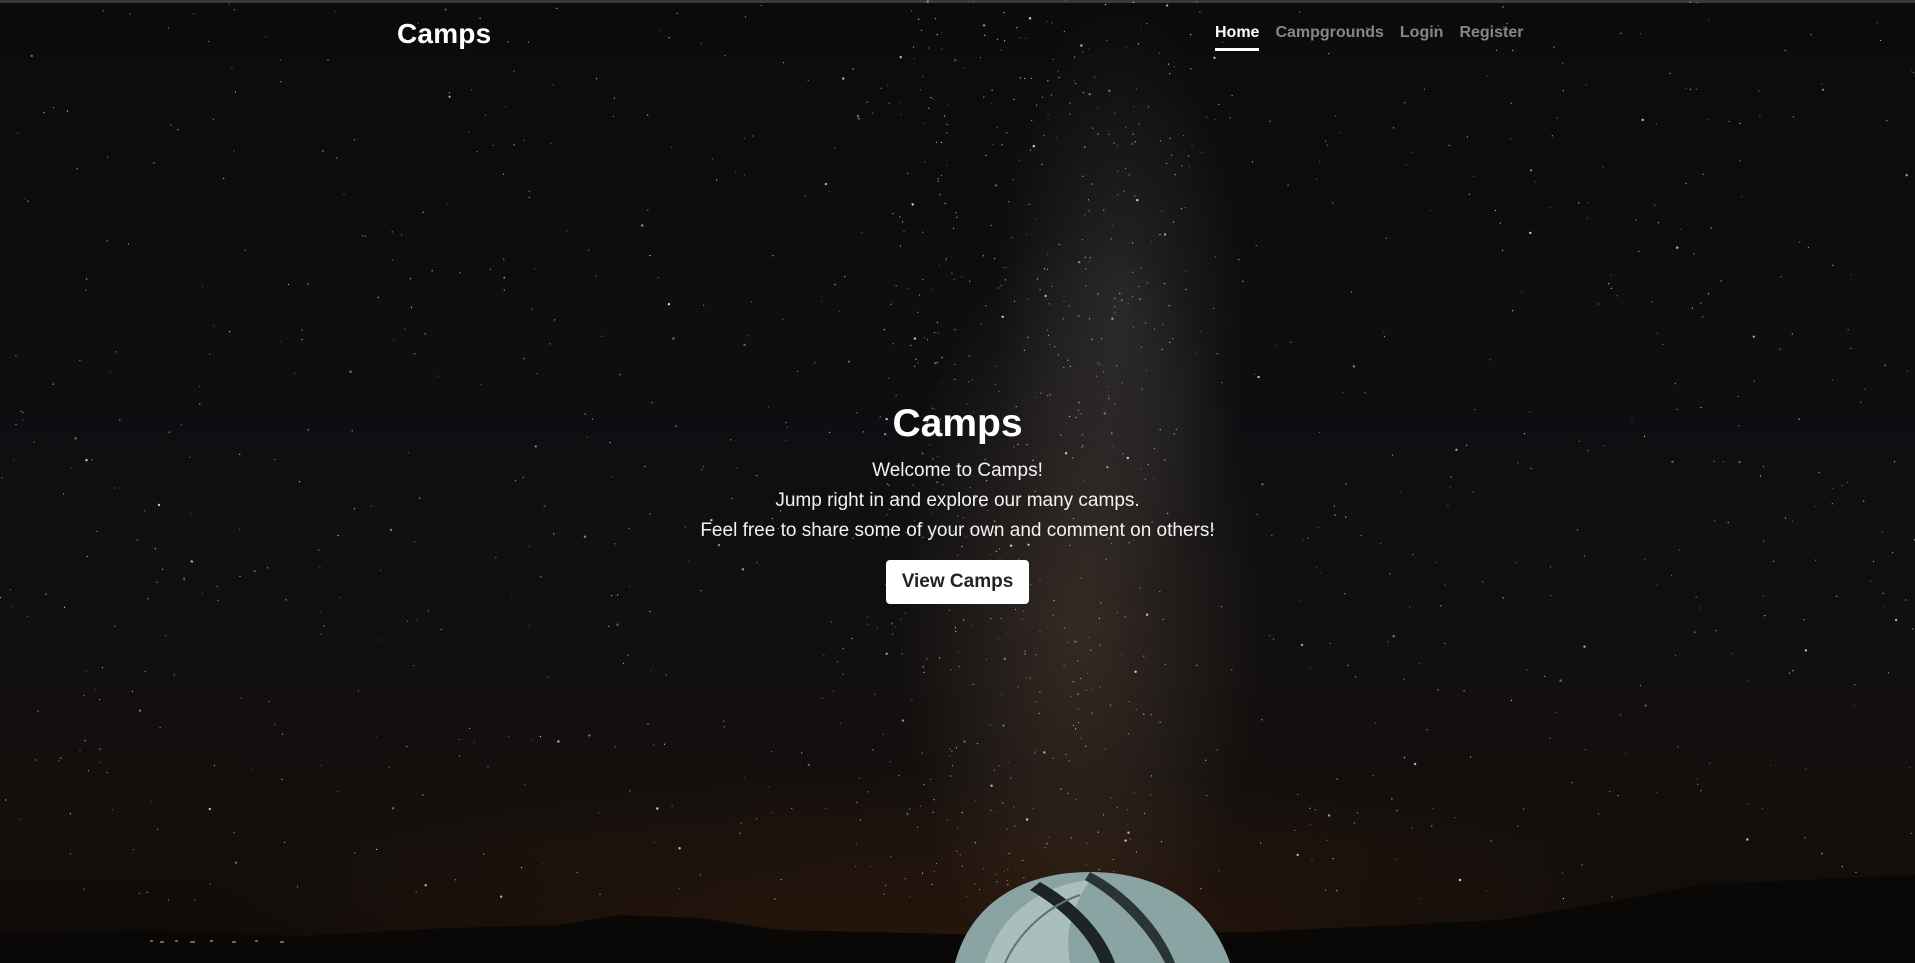 The image size is (1915, 963). I want to click on nav-links: Home Campgrounds Login Register, so click(1369, 37).